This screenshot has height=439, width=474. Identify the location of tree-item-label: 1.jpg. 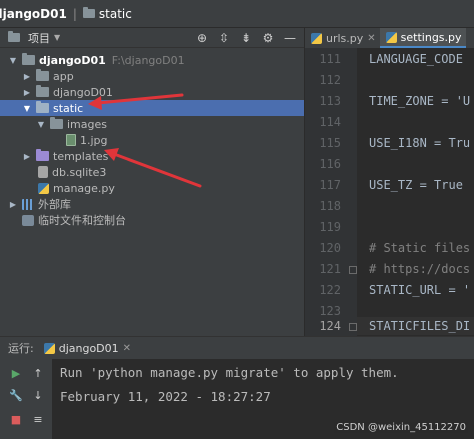
(94, 140).